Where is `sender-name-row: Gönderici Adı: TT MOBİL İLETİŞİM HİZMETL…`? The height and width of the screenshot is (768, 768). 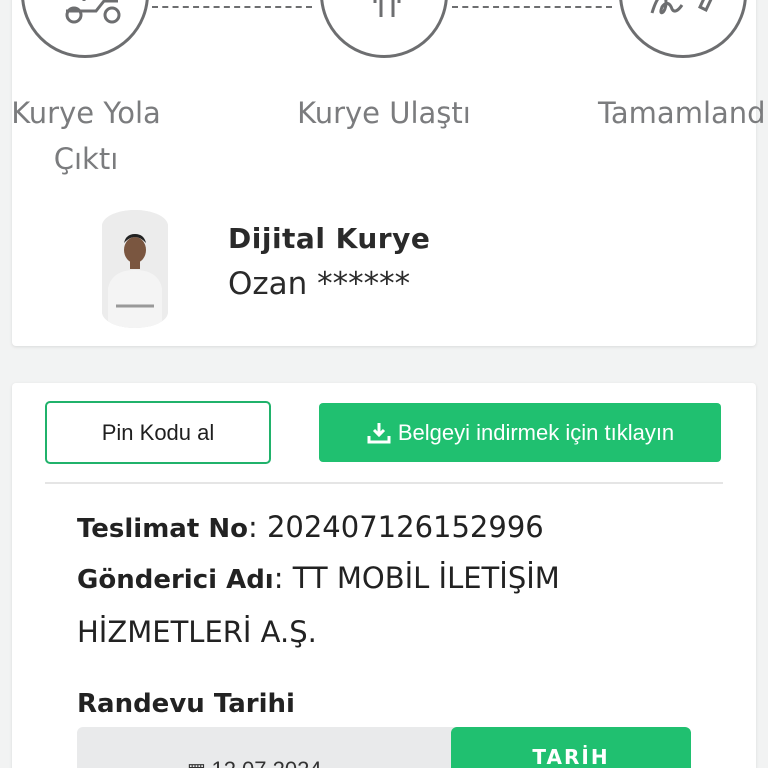 sender-name-row: Gönderici Adı: TT MOBİL İLETİŞİM HİZMETL… is located at coordinates (387, 605).